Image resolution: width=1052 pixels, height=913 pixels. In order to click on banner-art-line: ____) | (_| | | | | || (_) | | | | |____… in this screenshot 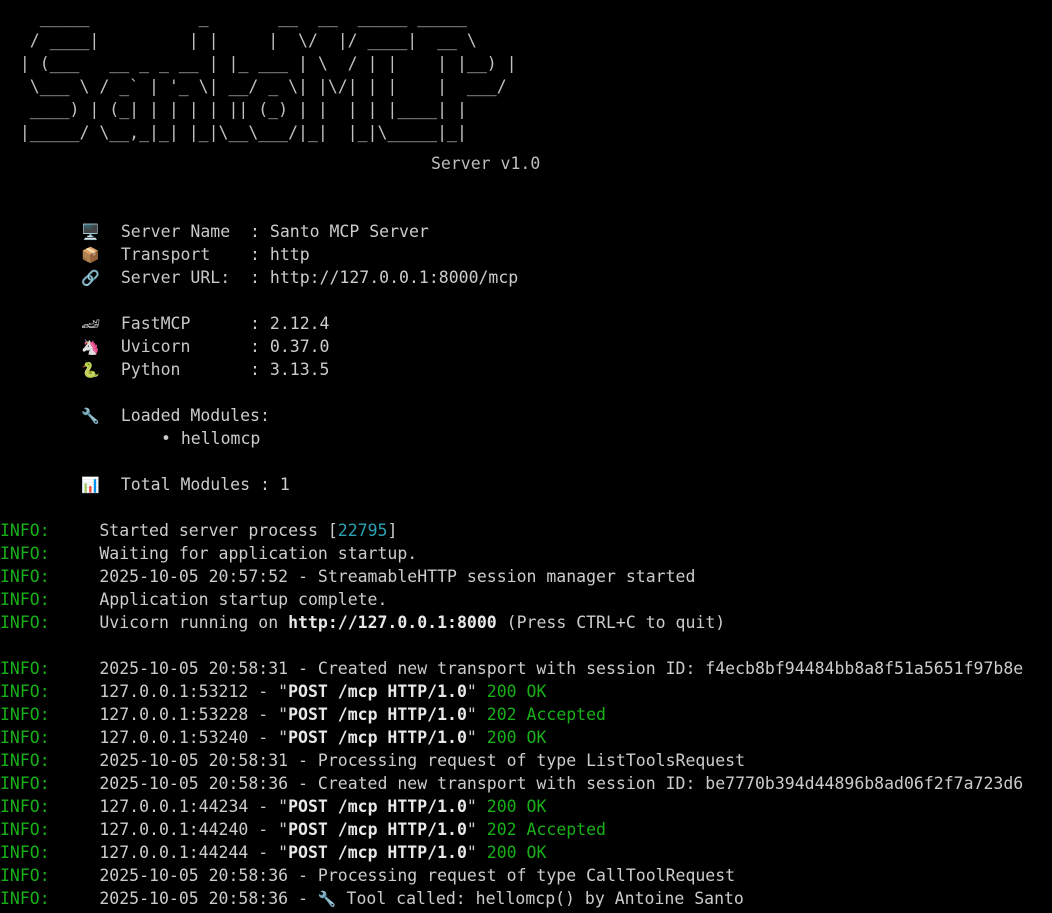, I will do `click(258, 109)`.